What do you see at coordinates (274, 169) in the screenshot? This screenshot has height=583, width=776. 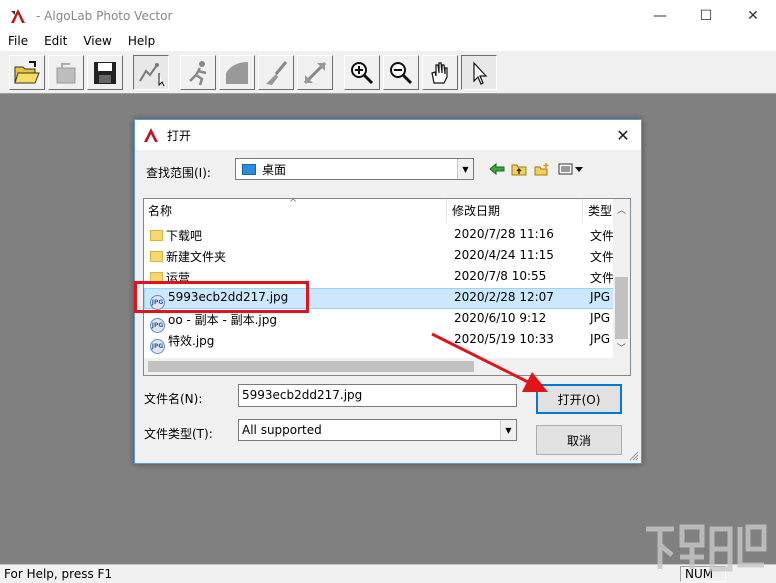 I see `look-in-value: 桌面` at bounding box center [274, 169].